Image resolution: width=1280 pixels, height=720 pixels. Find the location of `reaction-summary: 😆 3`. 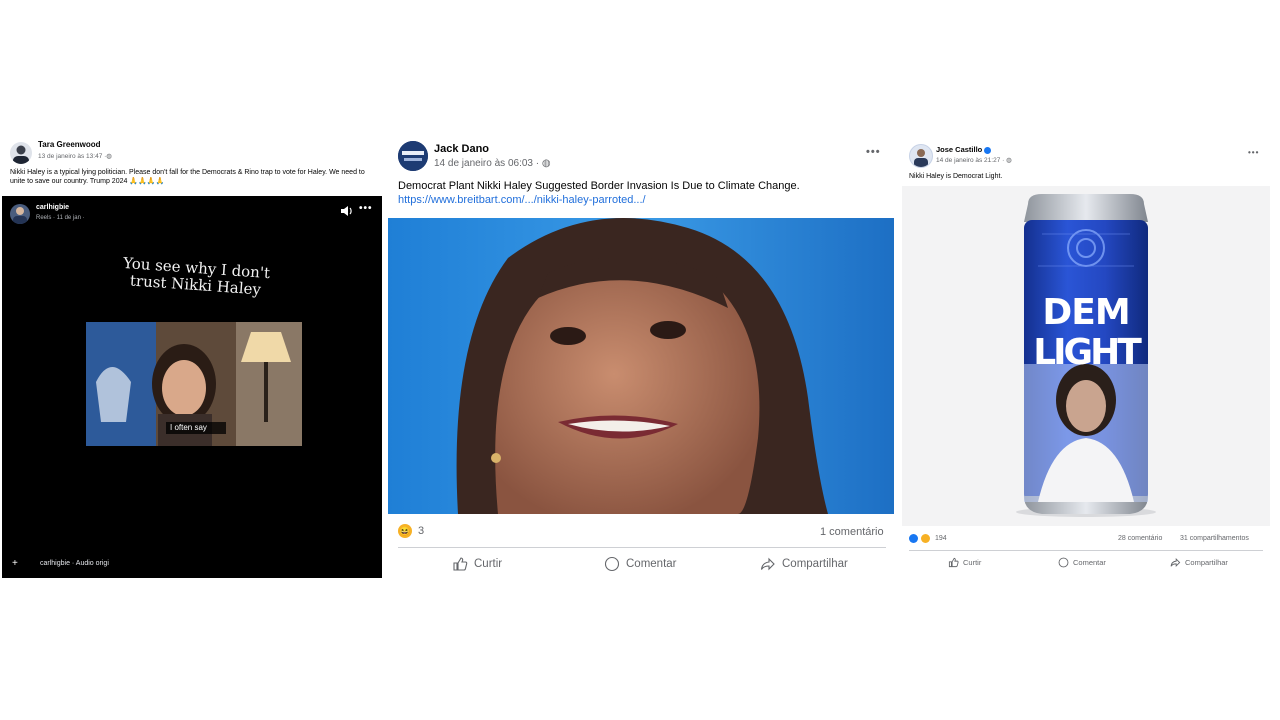

reaction-summary: 😆 3 is located at coordinates (411, 531).